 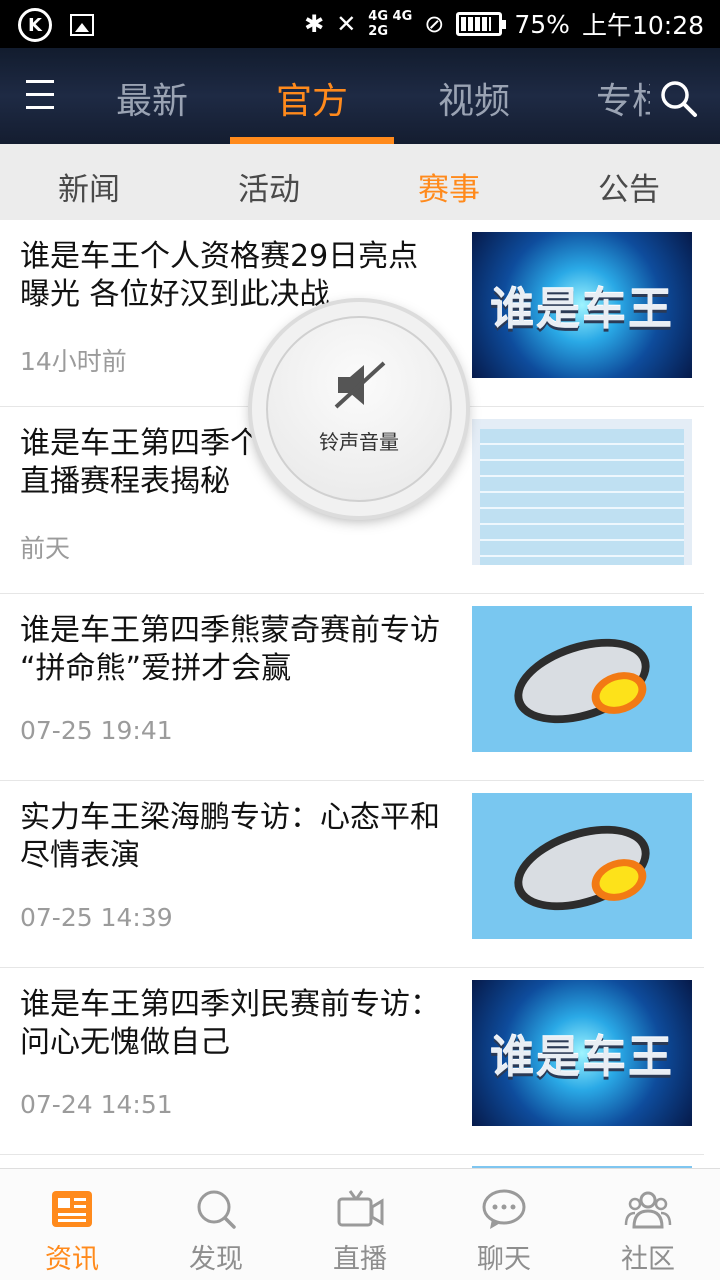 What do you see at coordinates (96, 1104) in the screenshot?
I see `news-time: 07-24 14:51` at bounding box center [96, 1104].